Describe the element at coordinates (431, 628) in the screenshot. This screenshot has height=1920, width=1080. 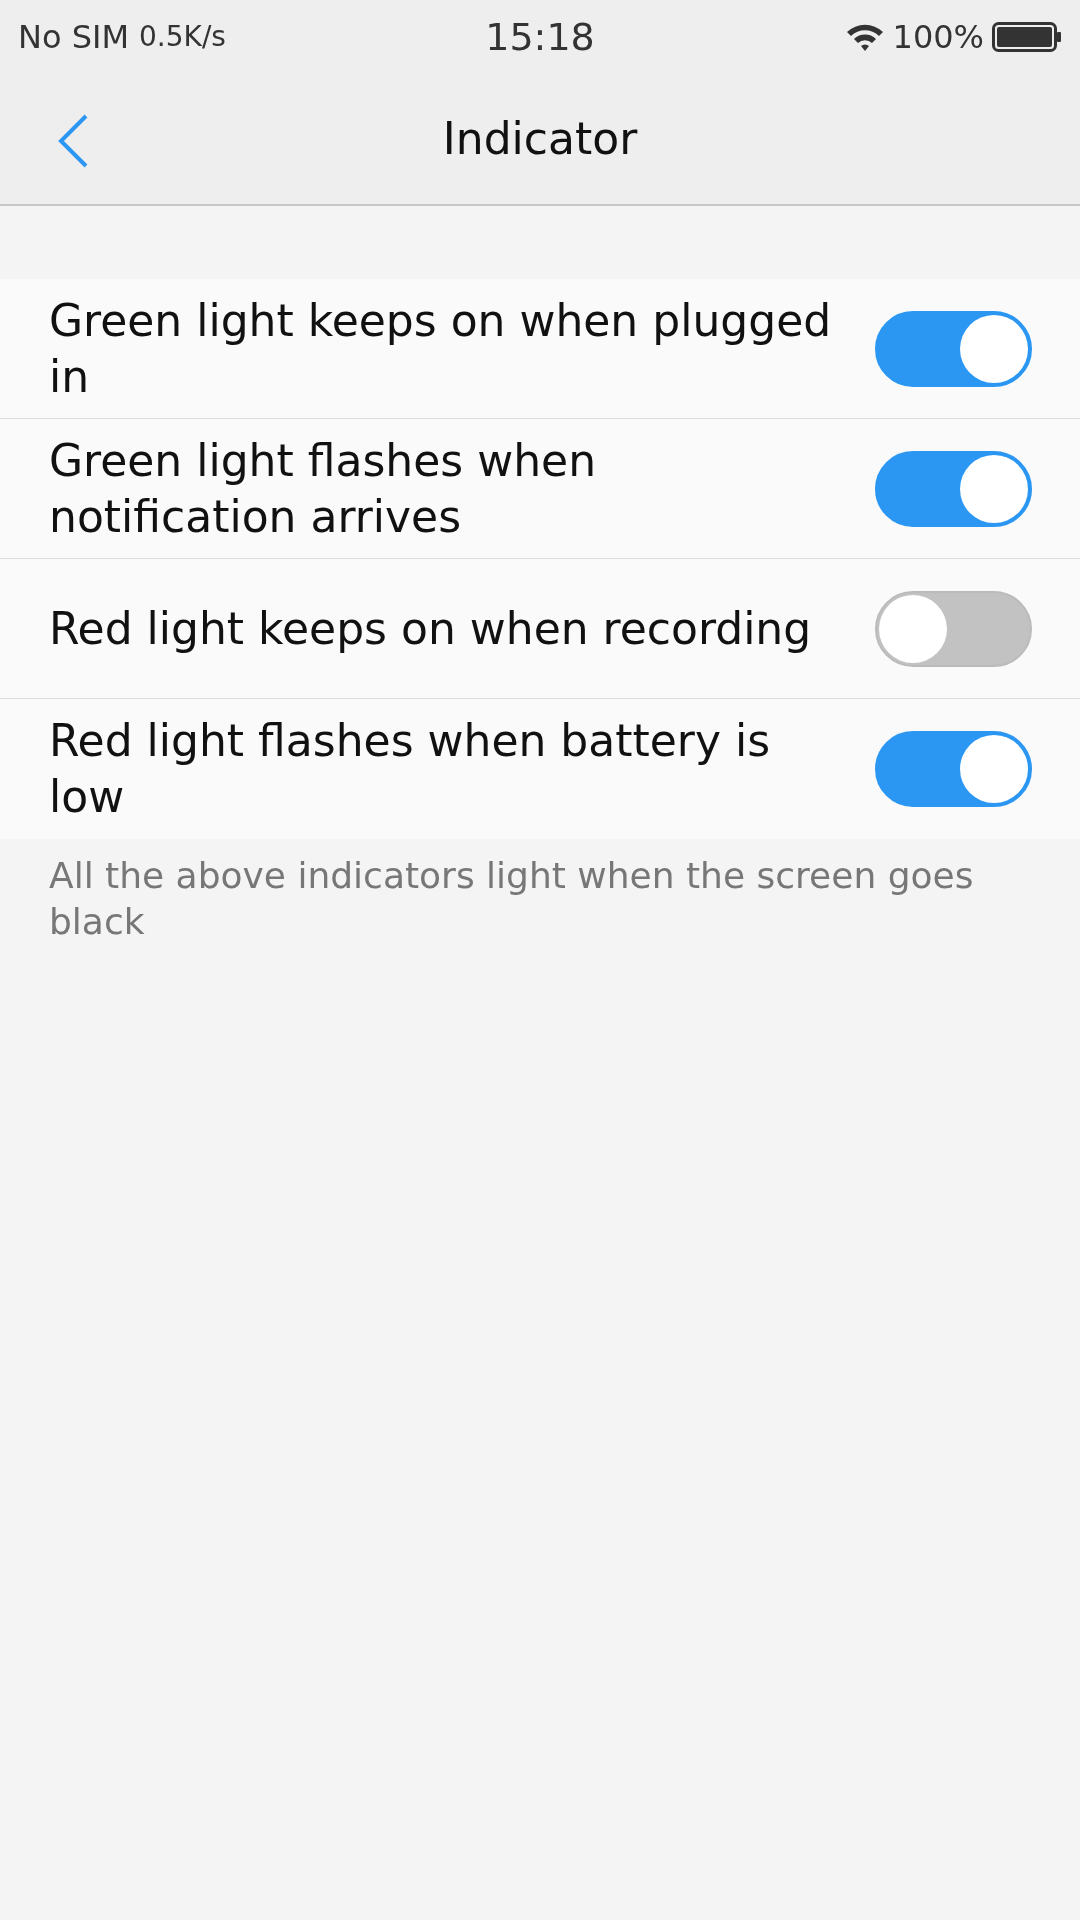
I see `setting-label: Red light keeps on when recording` at that location.